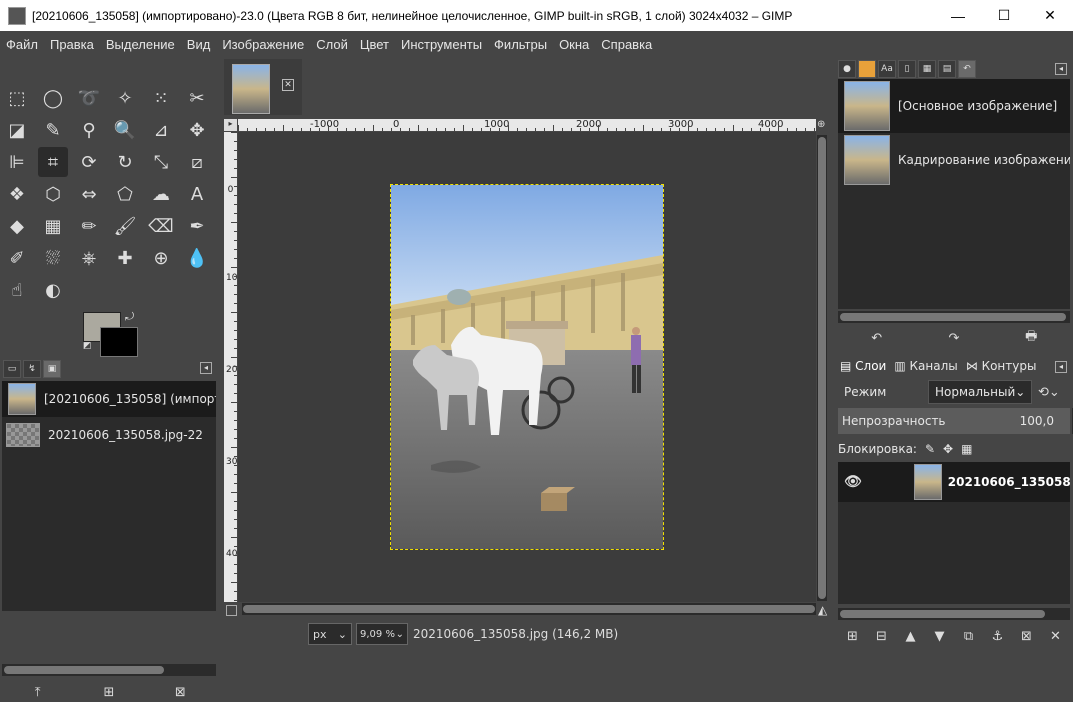 The image size is (1073, 702). I want to click on undo-icon: ↶, so click(877, 338).